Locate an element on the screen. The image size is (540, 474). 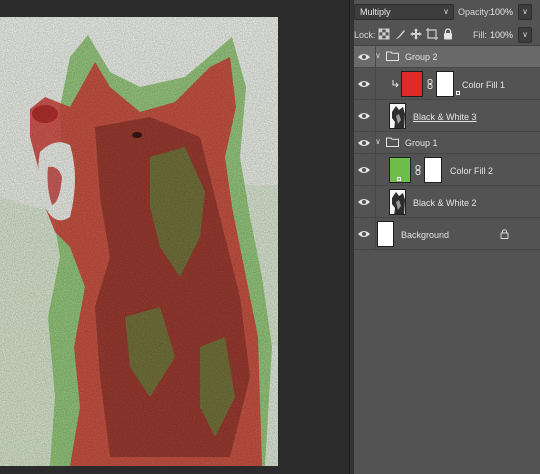
lock-transparent-pixels-icon is located at coordinates (384, 34).